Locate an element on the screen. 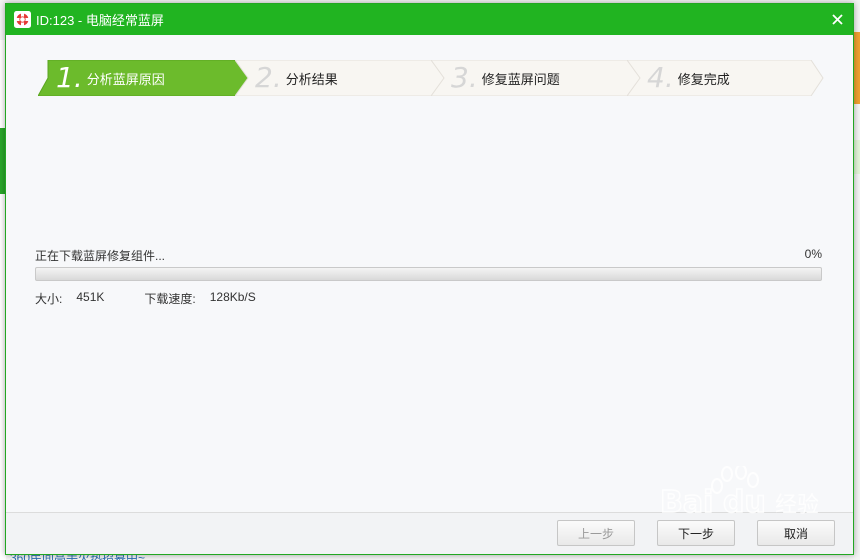 The height and width of the screenshot is (560, 860). step-4: 4. 修复完成 is located at coordinates (725, 78).